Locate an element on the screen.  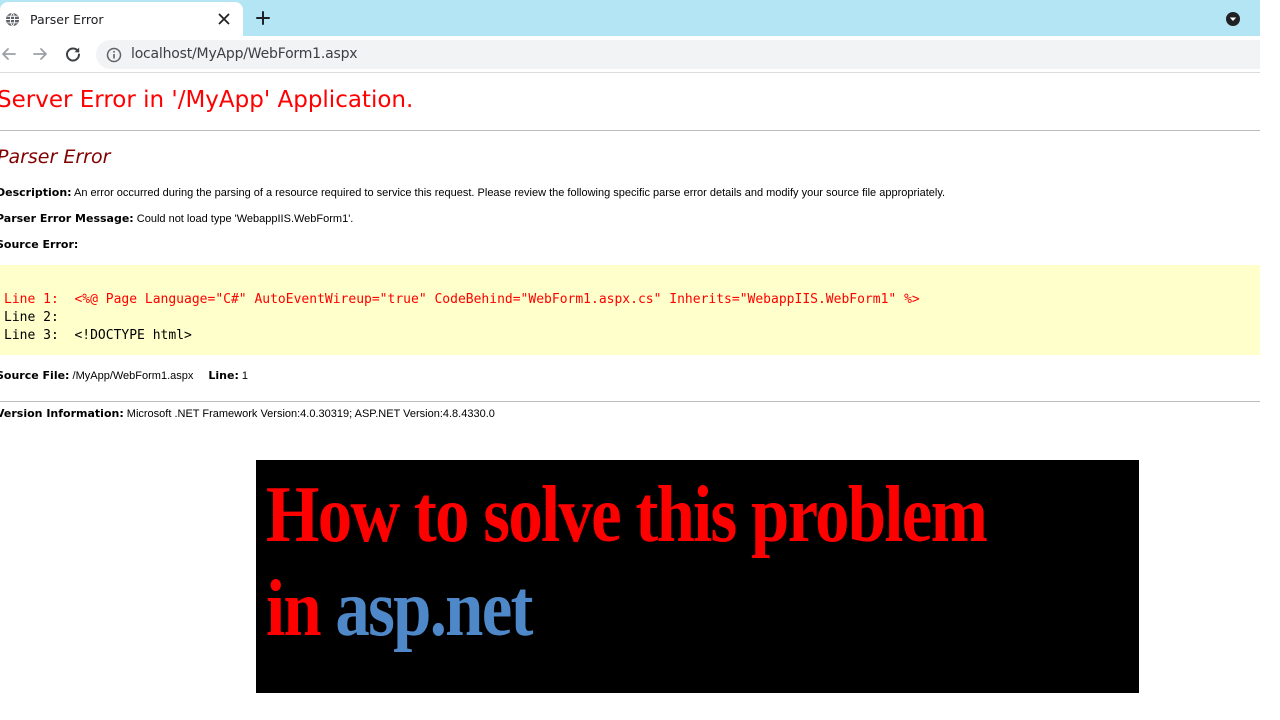
error-message-label: Parser Error Message: is located at coordinates (67, 218).